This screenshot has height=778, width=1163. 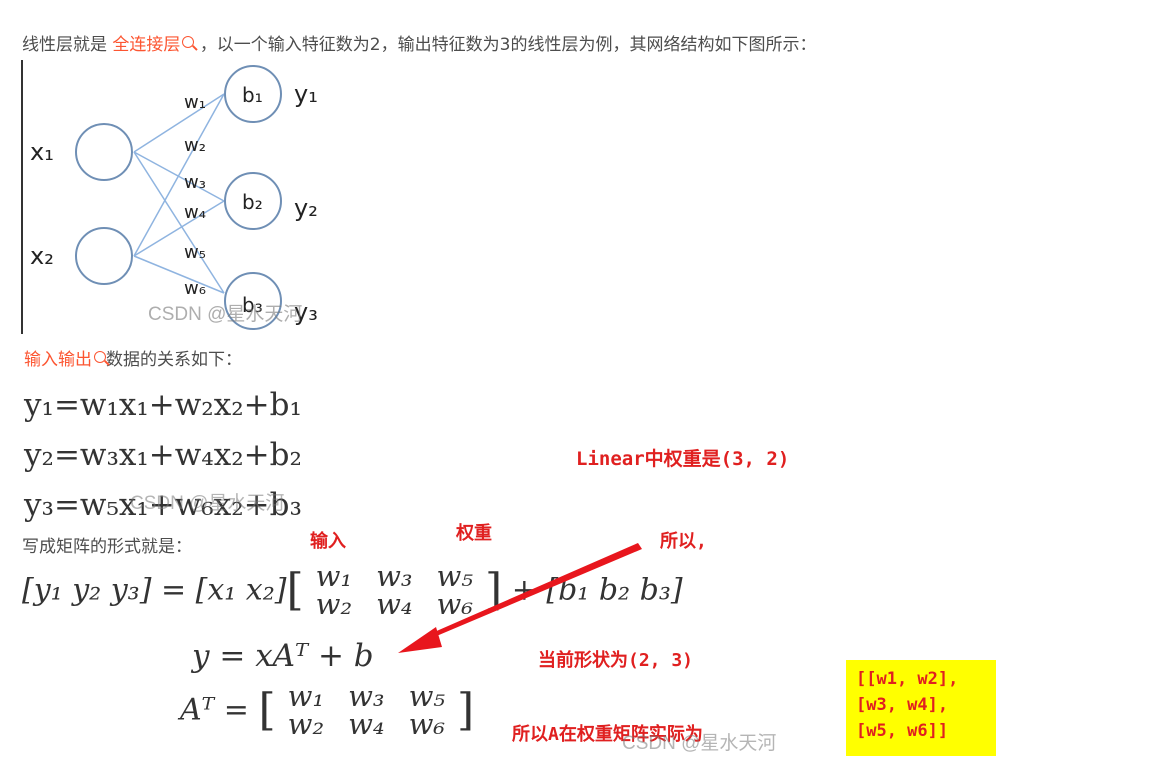 I want to click on output-label-2: y₂, so click(x=306, y=208).